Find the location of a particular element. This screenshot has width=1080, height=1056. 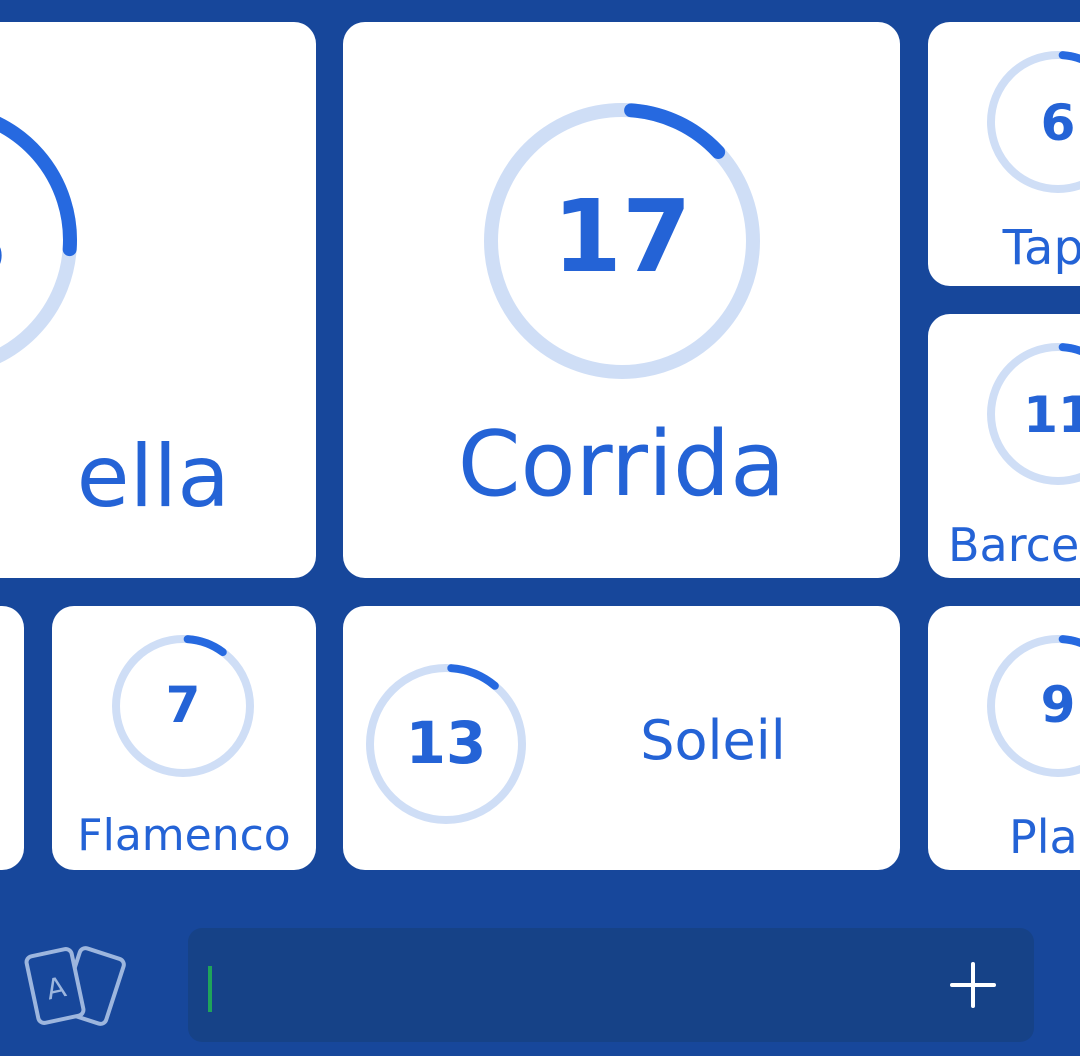

tile-label: Tapa is located at coordinates (1041, 248).